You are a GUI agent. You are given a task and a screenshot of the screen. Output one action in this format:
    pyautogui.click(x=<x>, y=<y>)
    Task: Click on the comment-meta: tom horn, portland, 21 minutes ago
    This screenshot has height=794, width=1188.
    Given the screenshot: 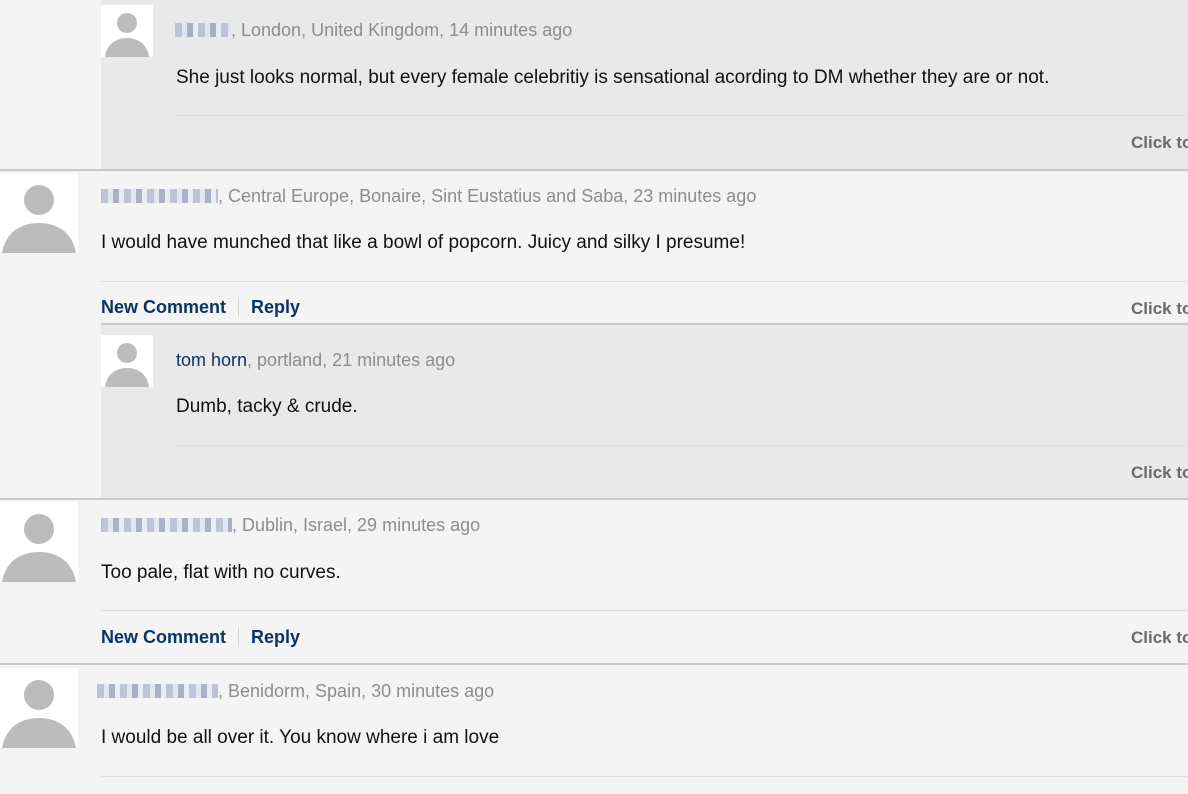 What is the action you would take?
    pyautogui.click(x=315, y=360)
    